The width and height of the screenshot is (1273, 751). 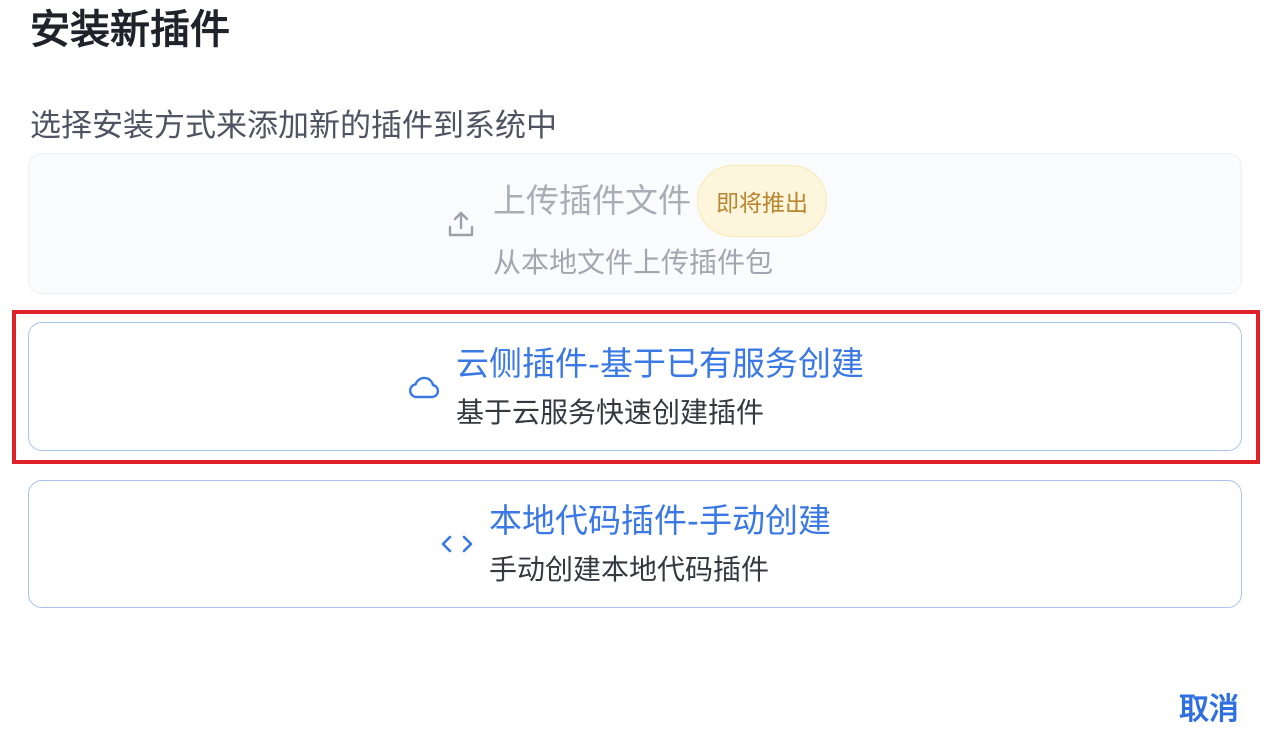 What do you see at coordinates (660, 520) in the screenshot?
I see `local-code-option-title: 本地代码插件-手动创建` at bounding box center [660, 520].